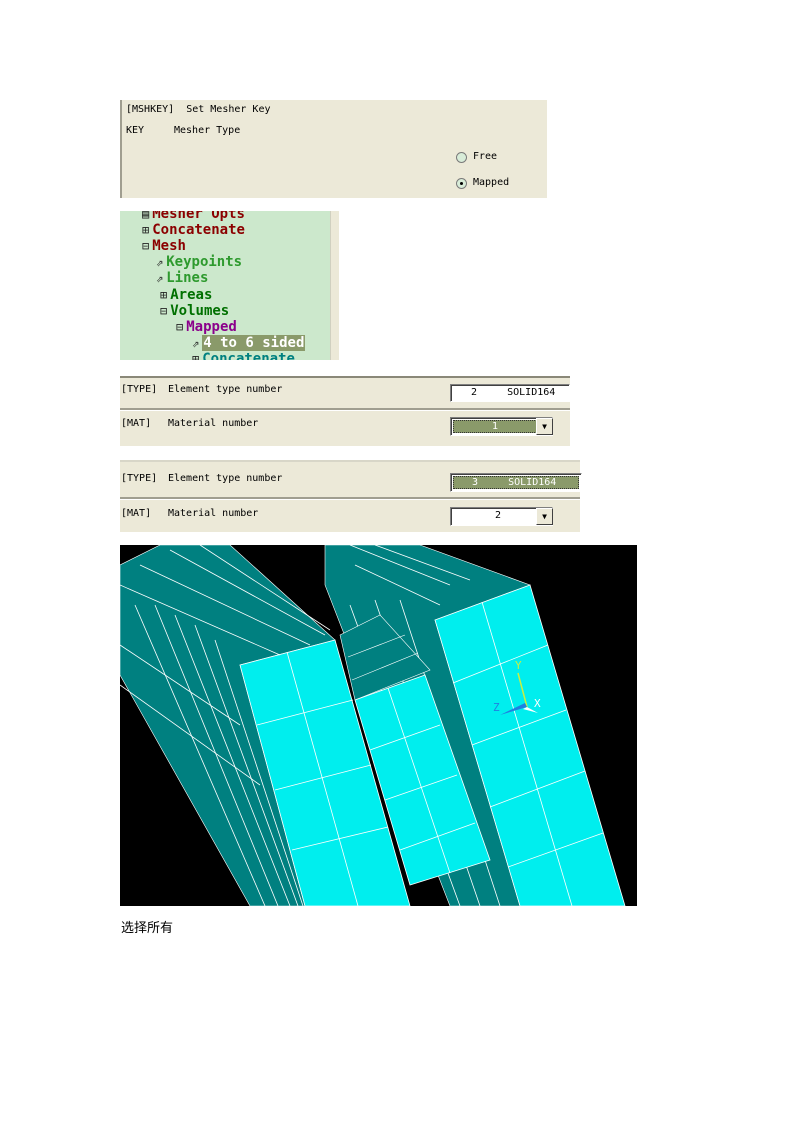 The image size is (800, 1132). Describe the element at coordinates (211, 326) in the screenshot. I see `tree-item-label: Mapped` at that location.